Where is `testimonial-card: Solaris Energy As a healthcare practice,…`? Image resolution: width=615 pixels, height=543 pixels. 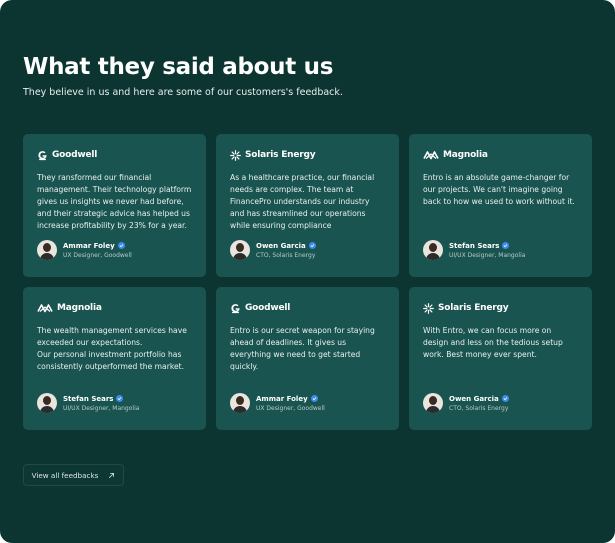
testimonial-card: Solaris Energy As a healthcare practice,… is located at coordinates (307, 205).